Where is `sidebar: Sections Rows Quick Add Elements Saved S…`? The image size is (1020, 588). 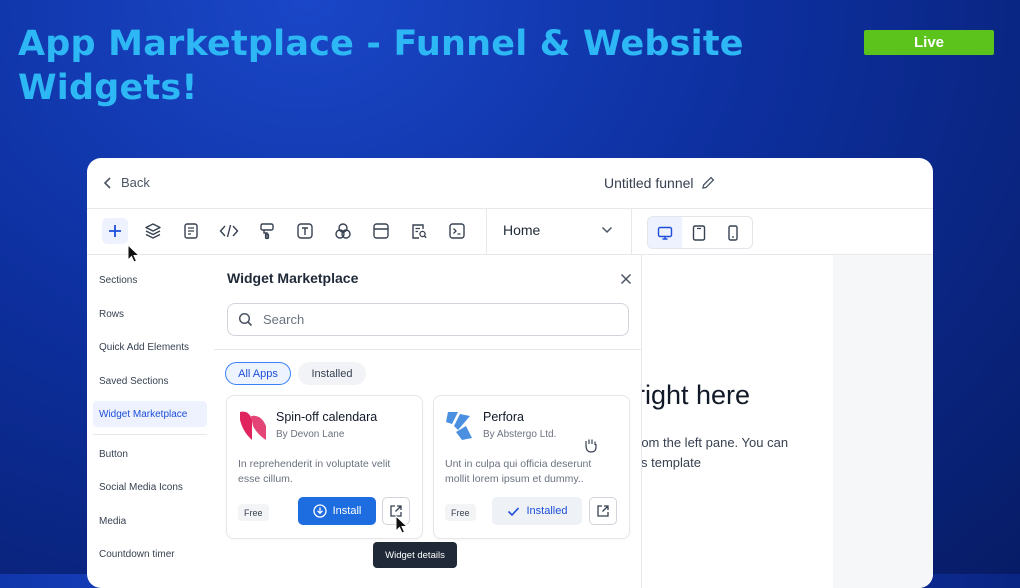
sidebar: Sections Rows Quick Add Elements Saved S… is located at coordinates (151, 421).